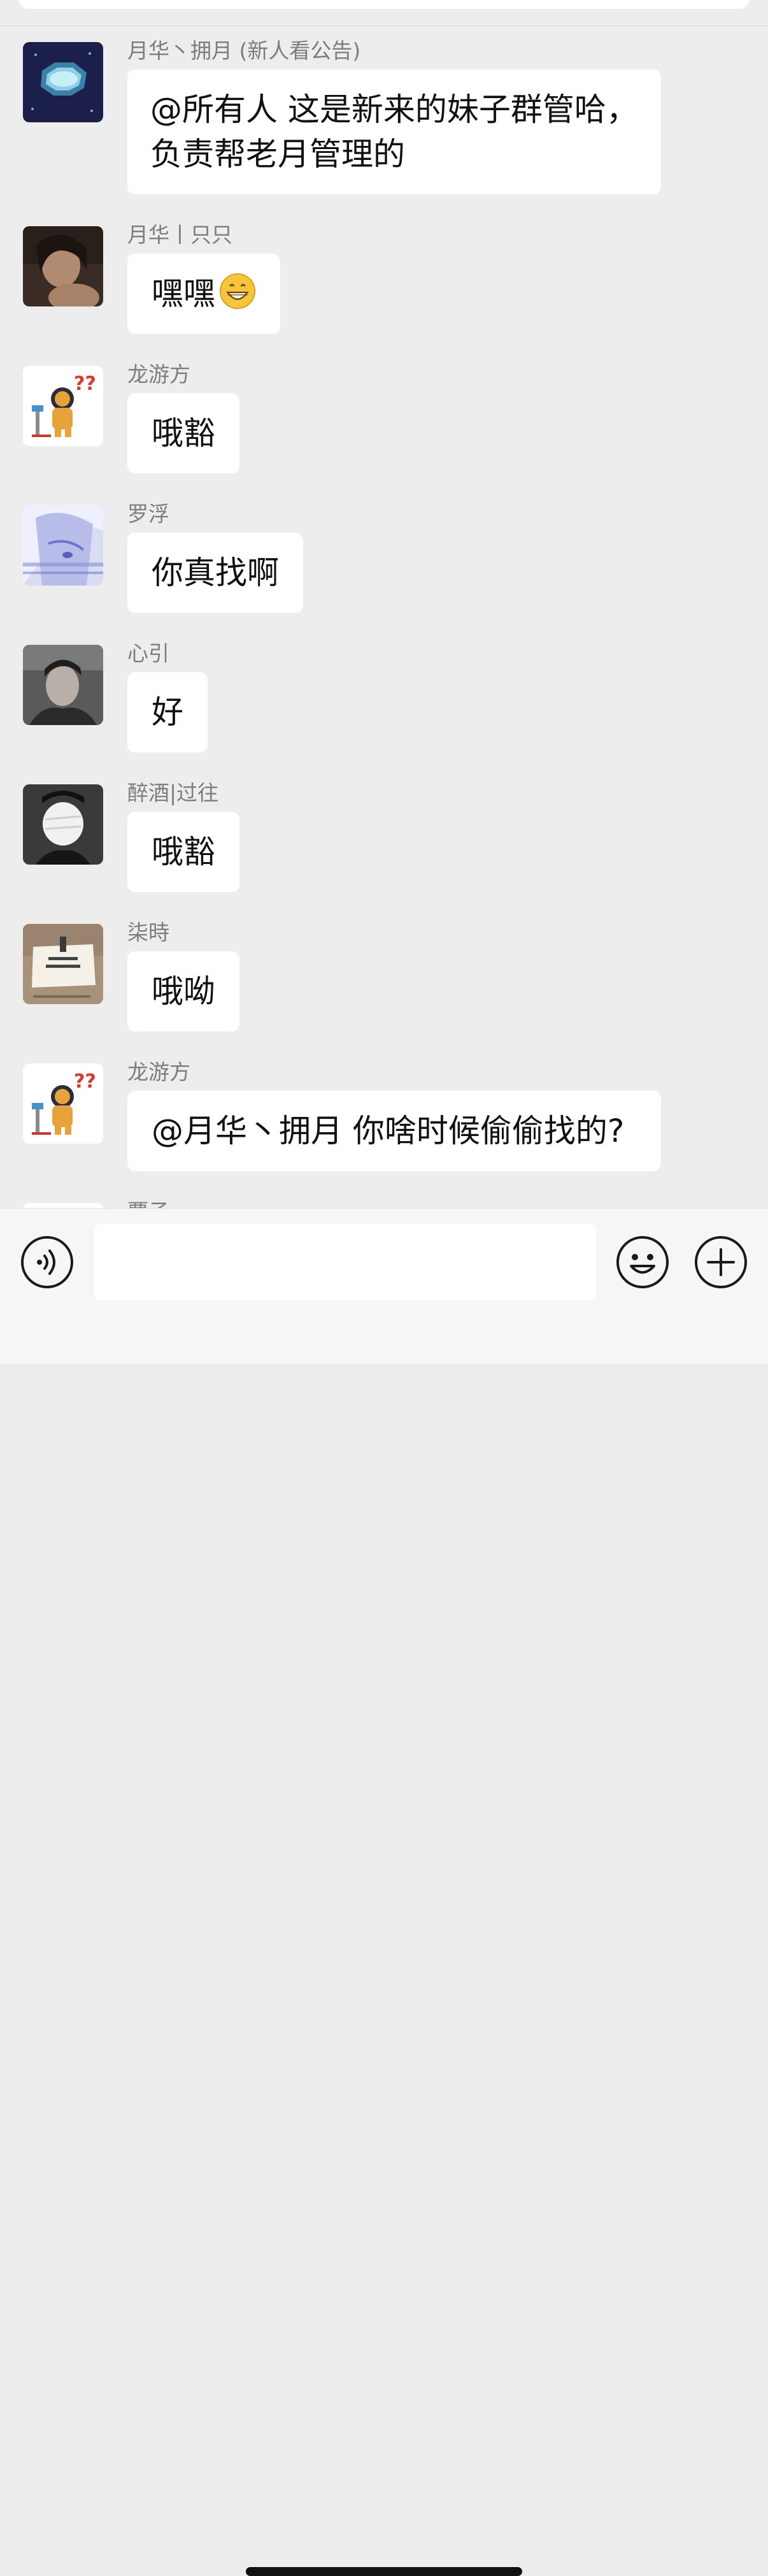 This screenshot has width=768, height=2576. I want to click on message-bubble: 嘿嘿, so click(203, 294).